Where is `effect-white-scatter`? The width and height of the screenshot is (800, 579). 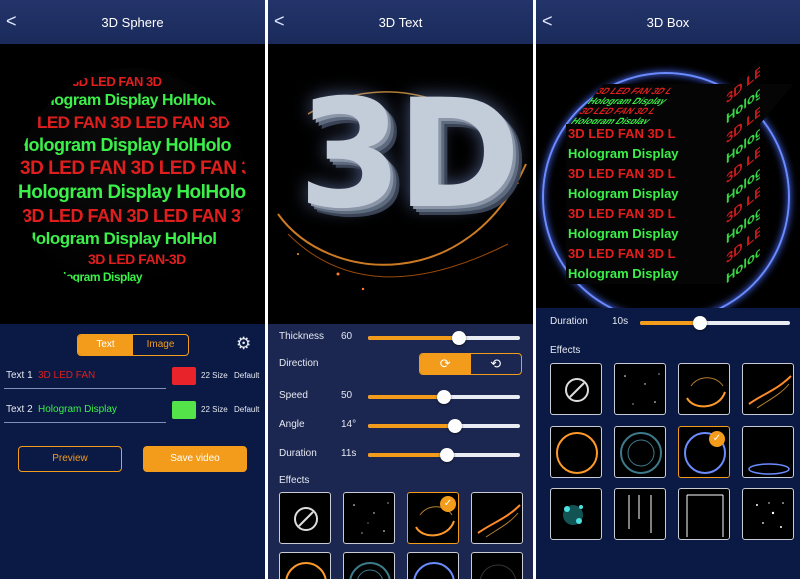 effect-white-scatter is located at coordinates (768, 514).